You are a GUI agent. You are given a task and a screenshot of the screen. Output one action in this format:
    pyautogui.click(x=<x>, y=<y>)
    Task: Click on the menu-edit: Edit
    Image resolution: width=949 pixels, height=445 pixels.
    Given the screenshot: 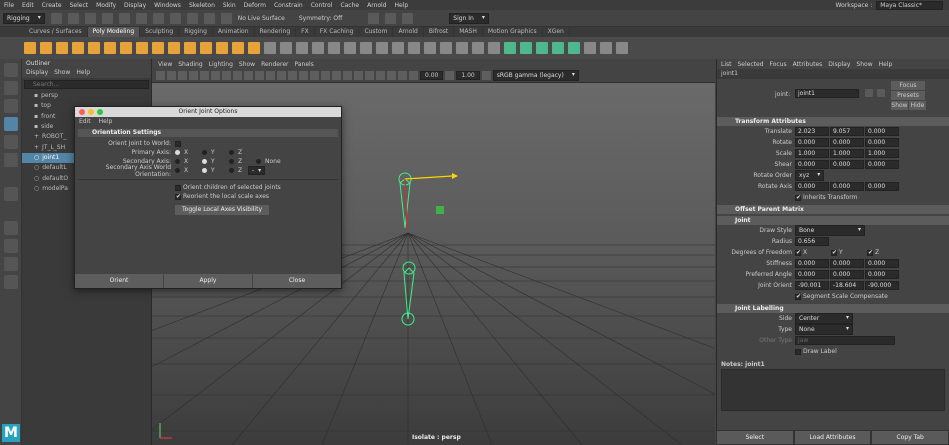 What is the action you would take?
    pyautogui.click(x=28, y=5)
    